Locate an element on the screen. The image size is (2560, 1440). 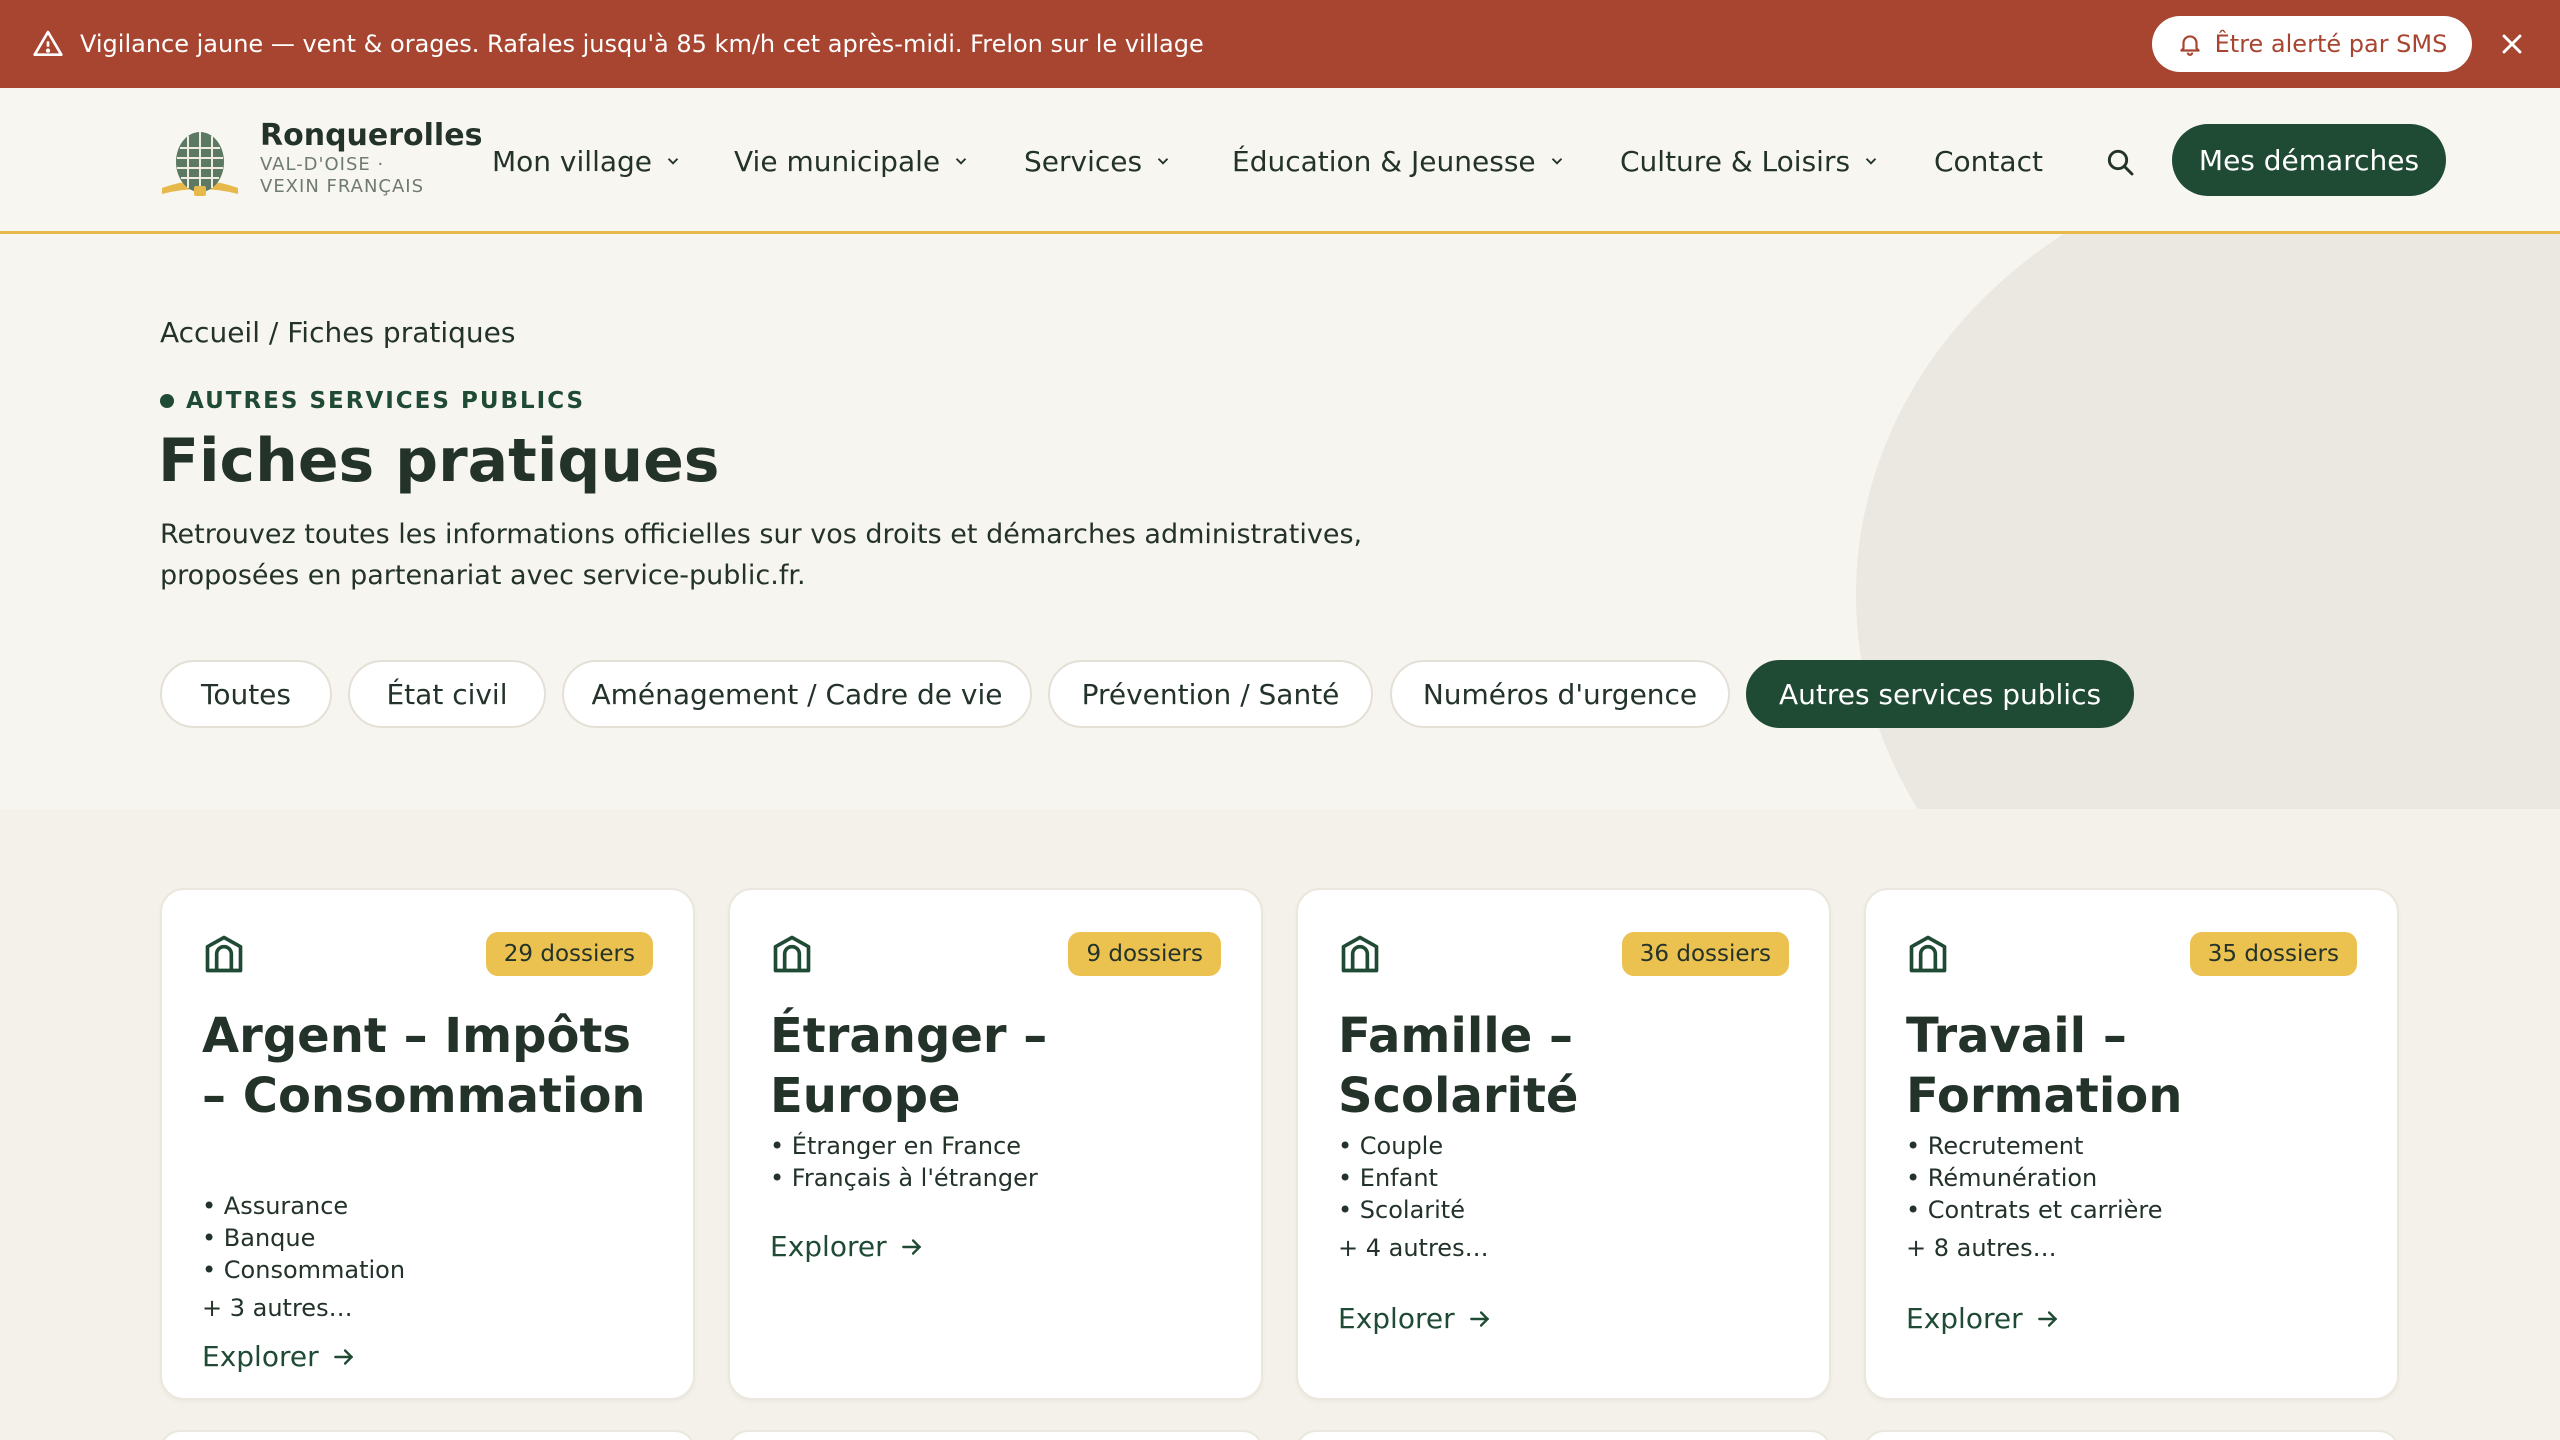
filter-chip-autres-services: Autres services publics is located at coordinates (1940, 694).